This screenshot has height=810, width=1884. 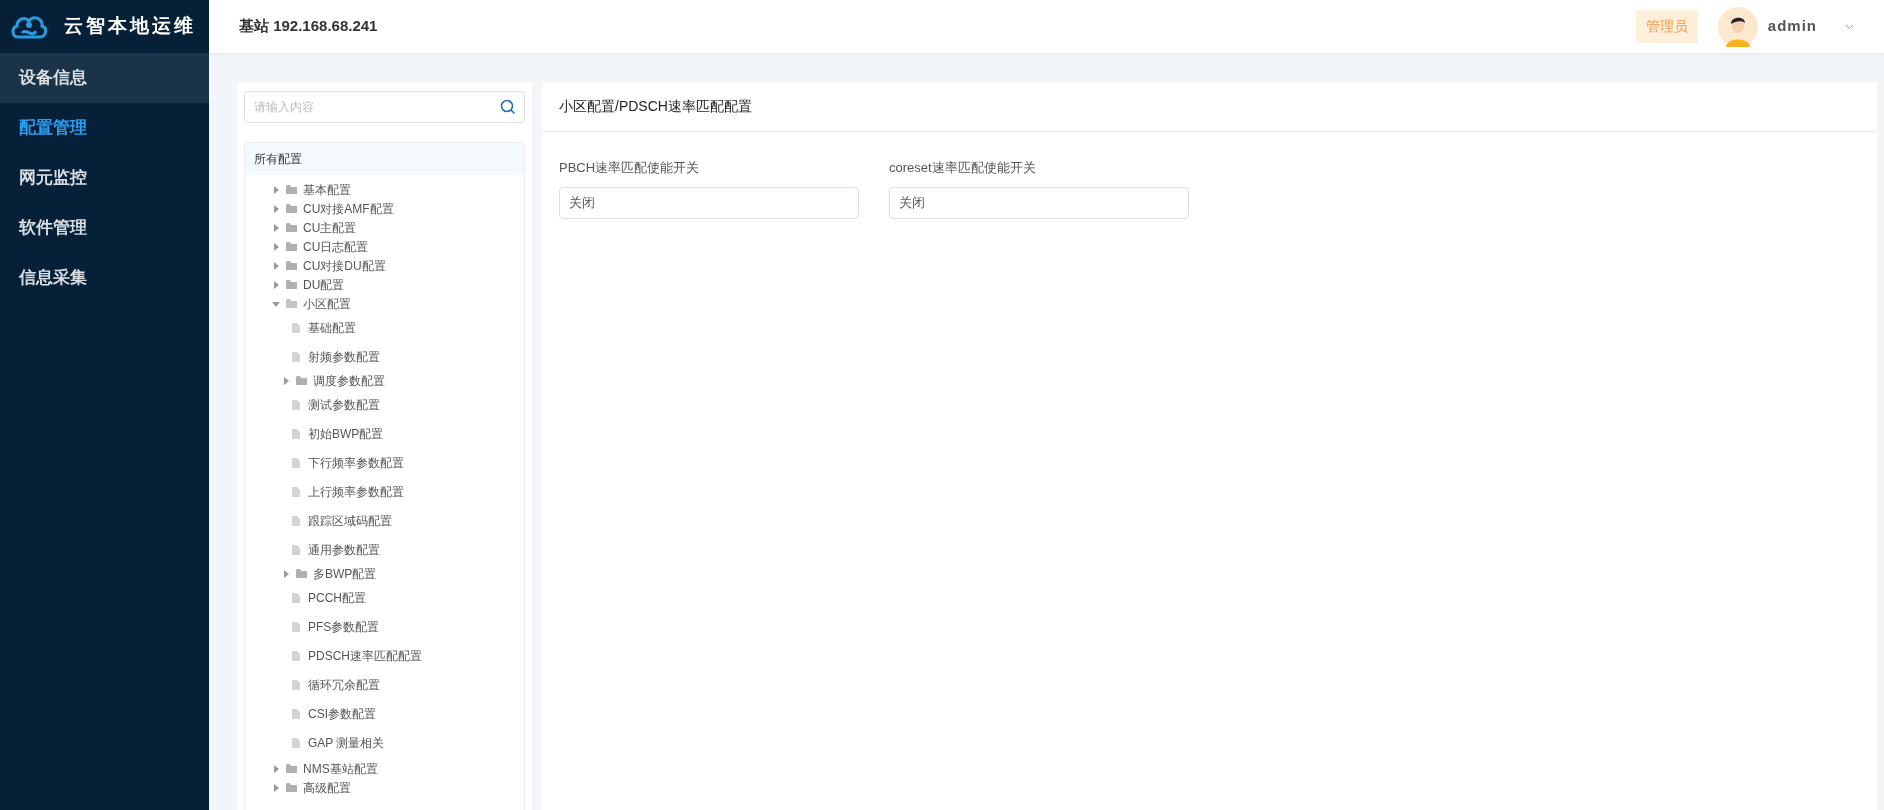 I want to click on tree-item: 通用参数配置, so click(x=344, y=549).